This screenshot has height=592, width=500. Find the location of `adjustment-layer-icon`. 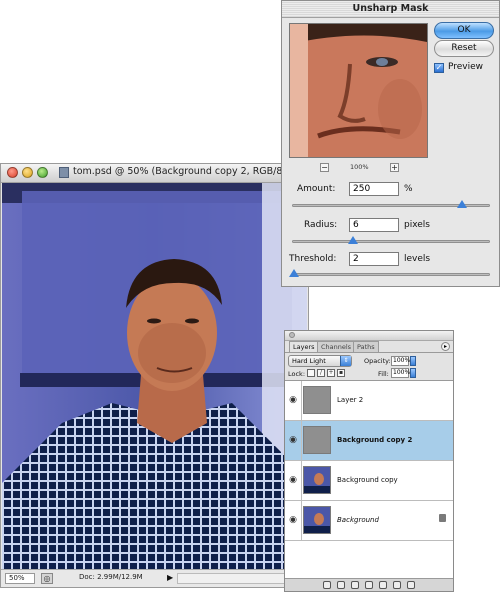

adjustment-layer-icon is located at coordinates (369, 585).